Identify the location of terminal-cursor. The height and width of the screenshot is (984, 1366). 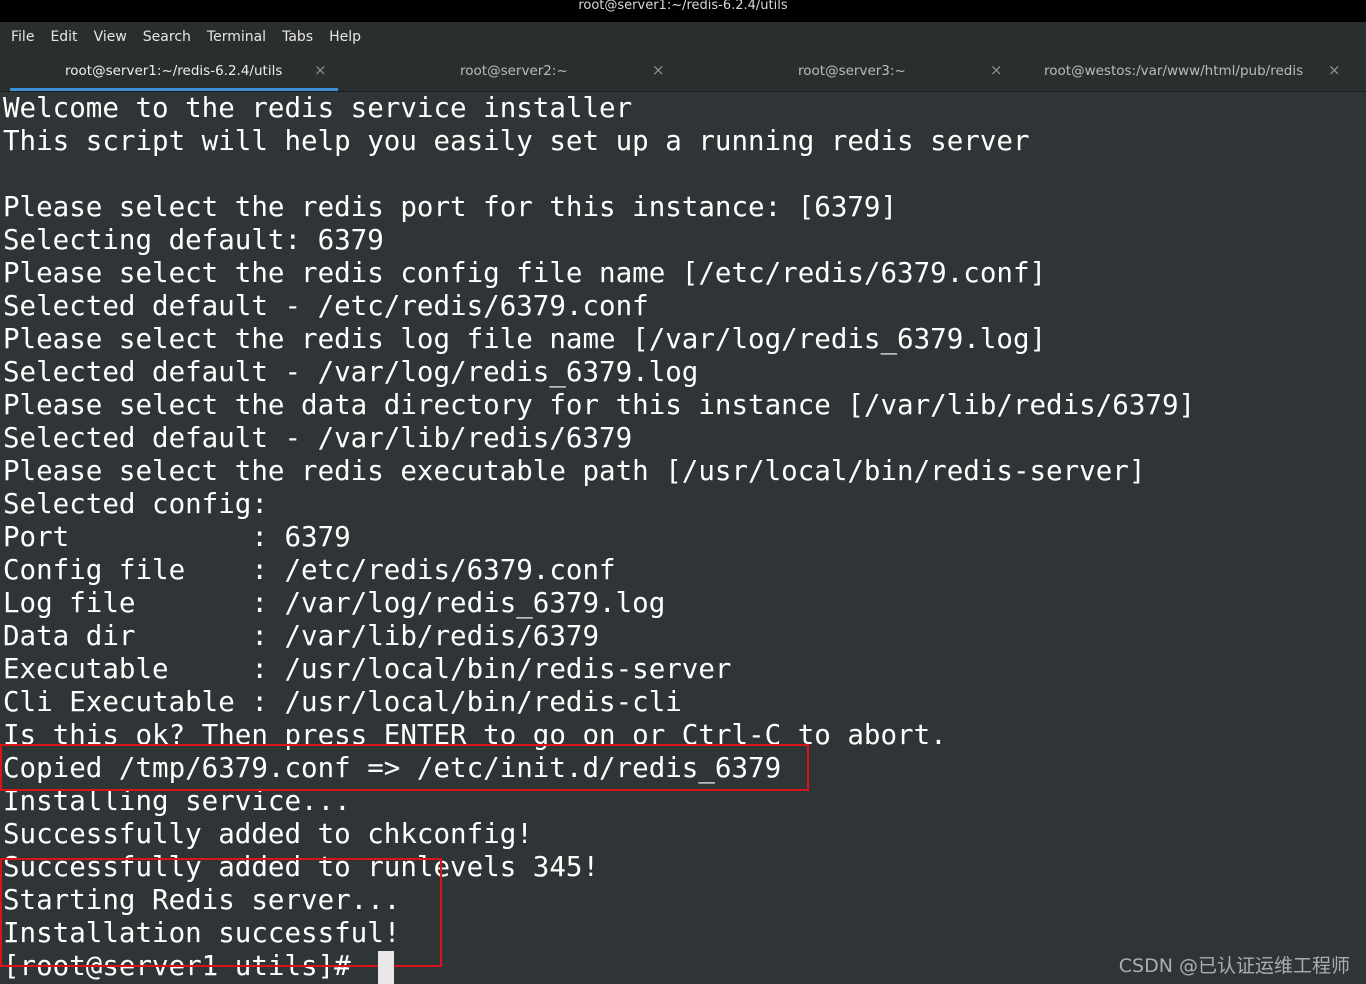
(386, 967).